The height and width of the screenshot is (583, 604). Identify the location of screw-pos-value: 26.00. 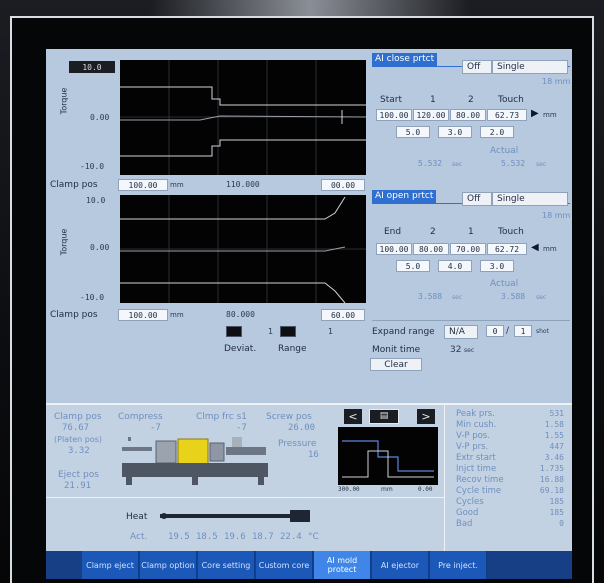
(302, 428).